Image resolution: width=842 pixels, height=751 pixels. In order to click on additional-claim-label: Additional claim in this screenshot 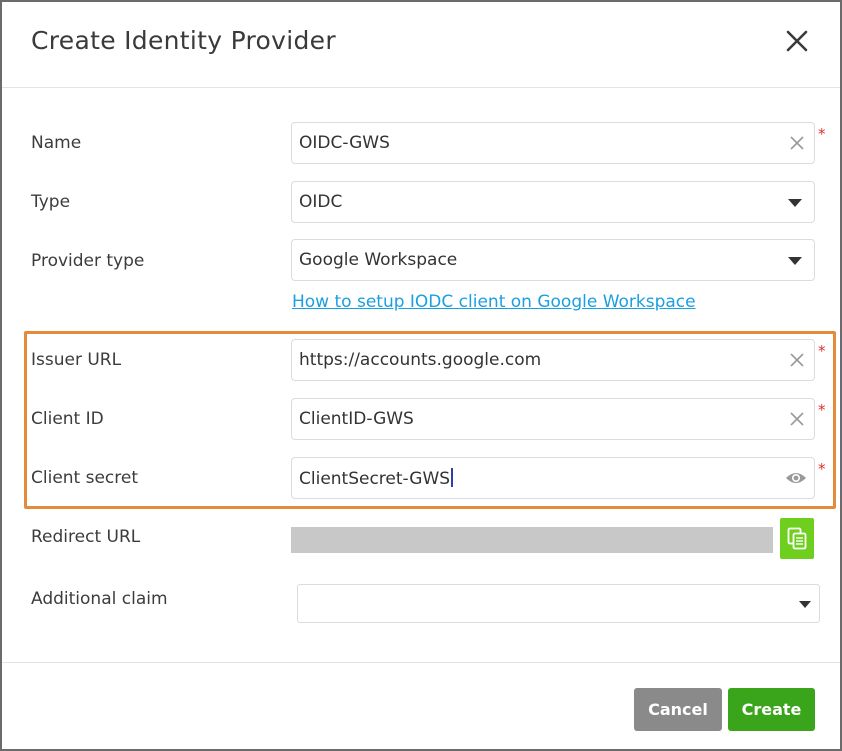, I will do `click(99, 599)`.